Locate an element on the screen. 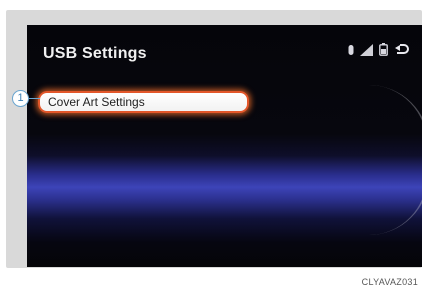 The height and width of the screenshot is (291, 422). battery-icon is located at coordinates (383, 52).